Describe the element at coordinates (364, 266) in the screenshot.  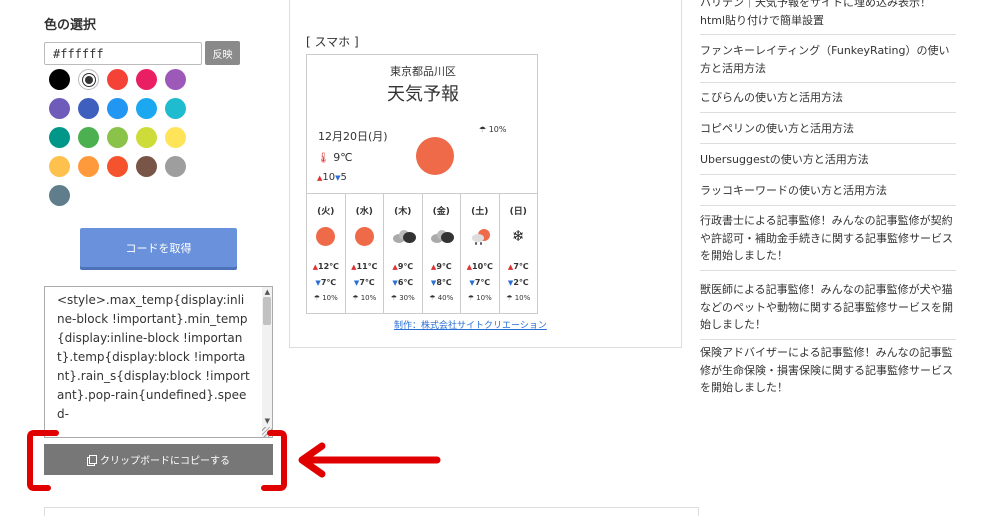
I see `day-max-temp: ▲11℃` at that location.